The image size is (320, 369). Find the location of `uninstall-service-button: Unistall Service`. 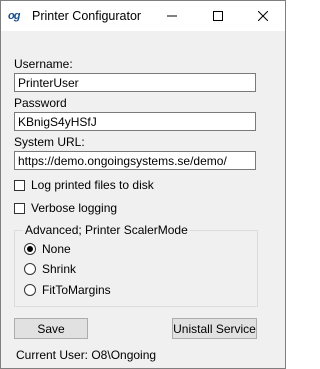

uninstall-service-button: Unistall Service is located at coordinates (214, 328).